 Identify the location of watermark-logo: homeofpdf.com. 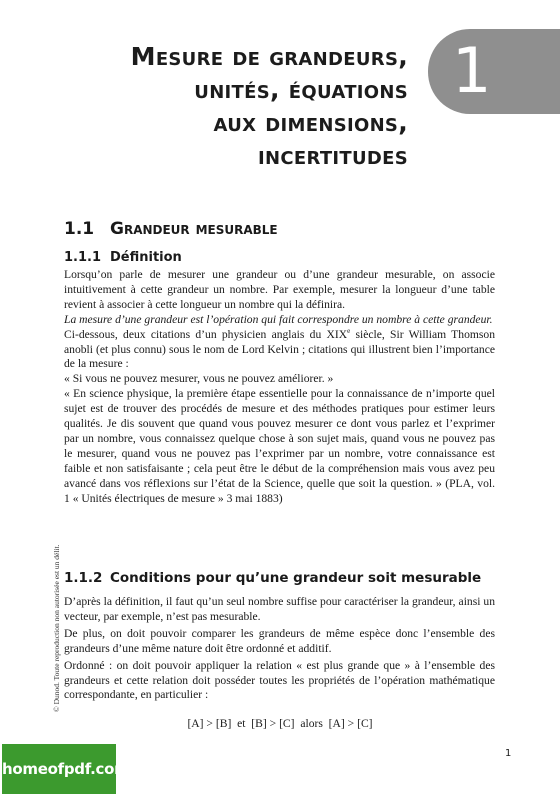
(66, 769).